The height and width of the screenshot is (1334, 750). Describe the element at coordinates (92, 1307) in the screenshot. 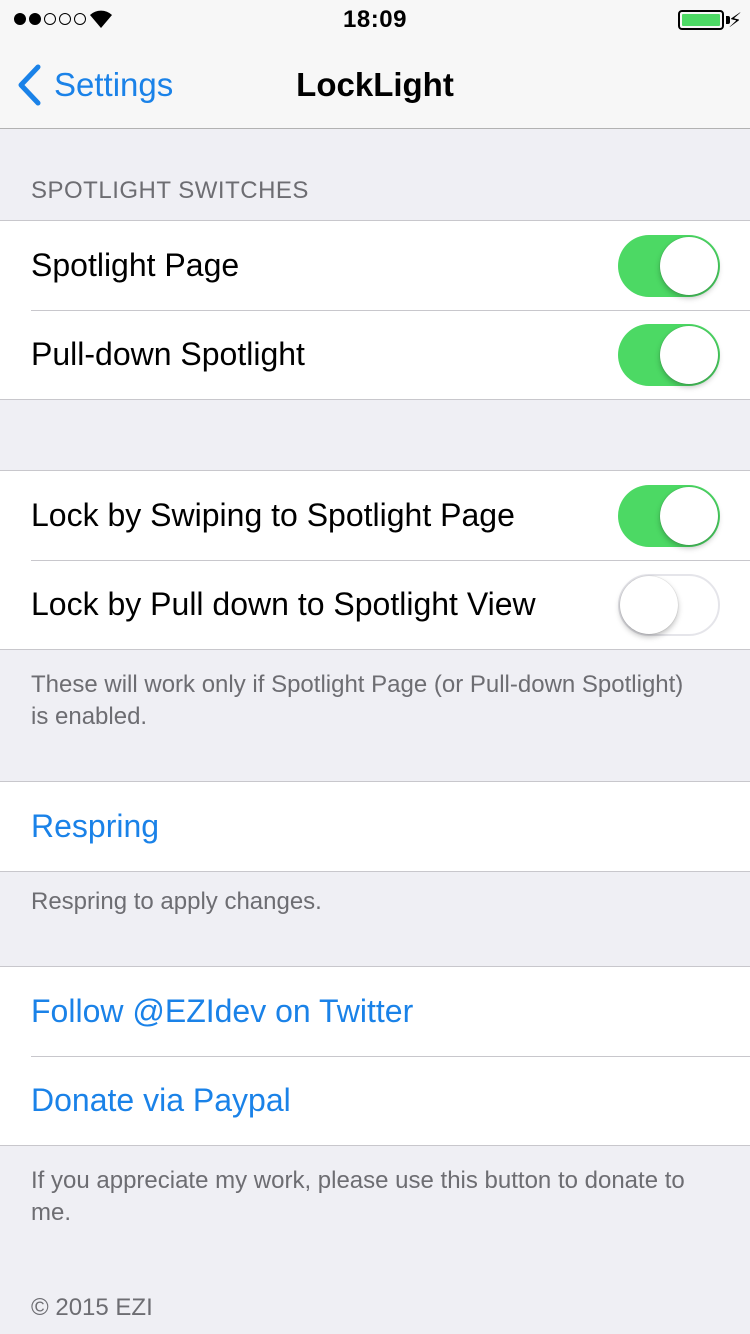

I see `copyright: © 2015 EZI` at that location.